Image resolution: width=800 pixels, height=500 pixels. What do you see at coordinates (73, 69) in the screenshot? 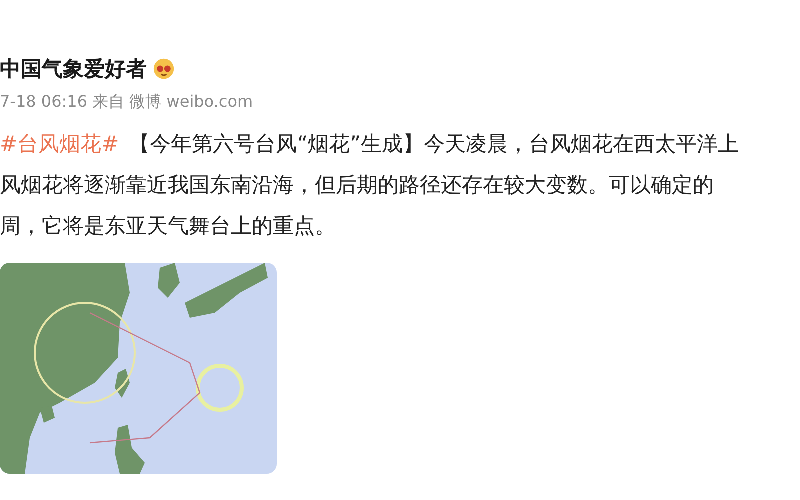
I see `author-name: 中国气象爱好者` at bounding box center [73, 69].